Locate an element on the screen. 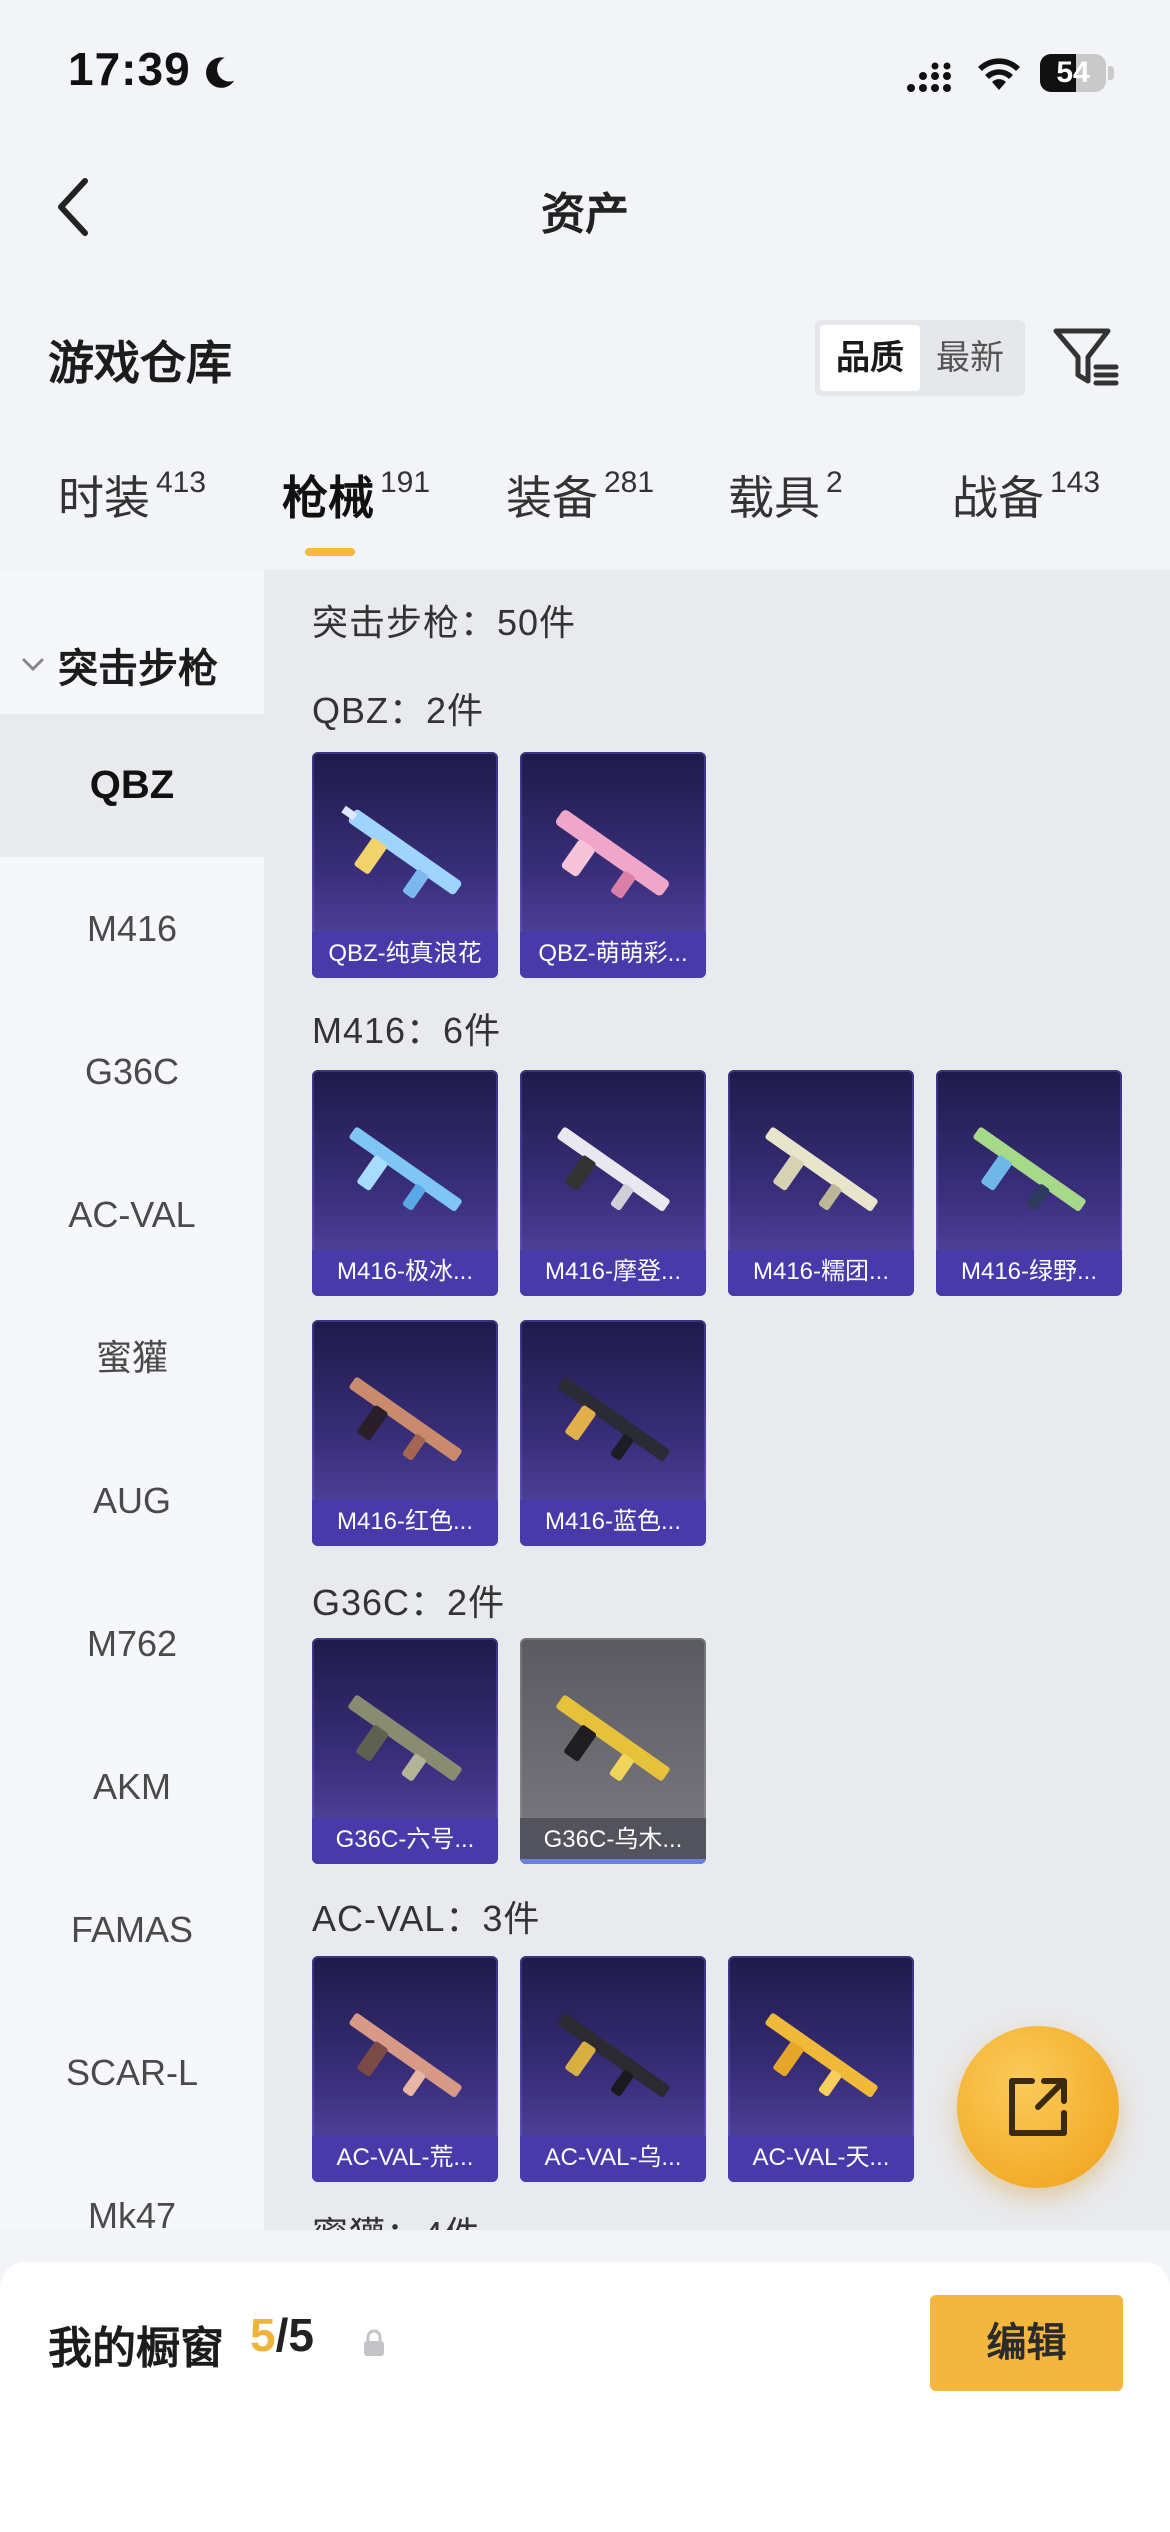 This screenshot has height=2532, width=1170. tab-equipment: 装备 281 is located at coordinates (580, 495).